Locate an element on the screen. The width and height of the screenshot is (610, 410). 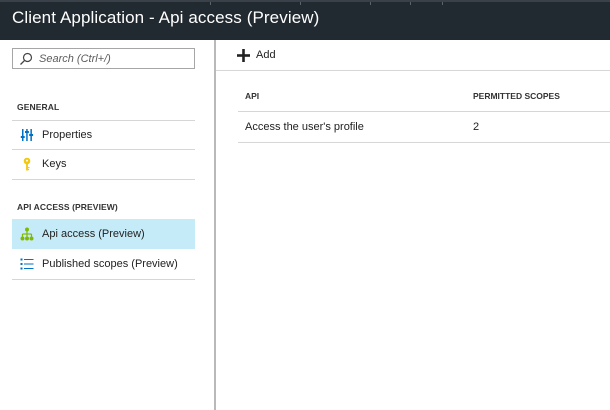
sidebar-item-properties: Properties is located at coordinates (103, 135).